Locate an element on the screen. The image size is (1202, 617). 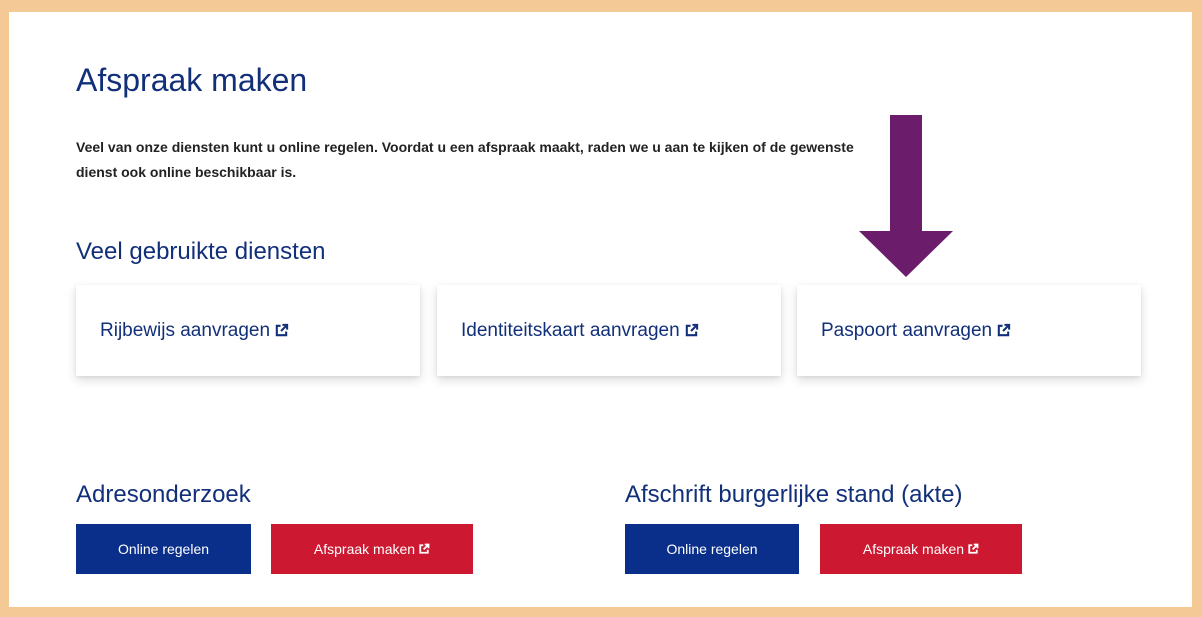
card-identiteitskaart-aanvragen: Identiteitskaart aanvragen is located at coordinates (609, 330).